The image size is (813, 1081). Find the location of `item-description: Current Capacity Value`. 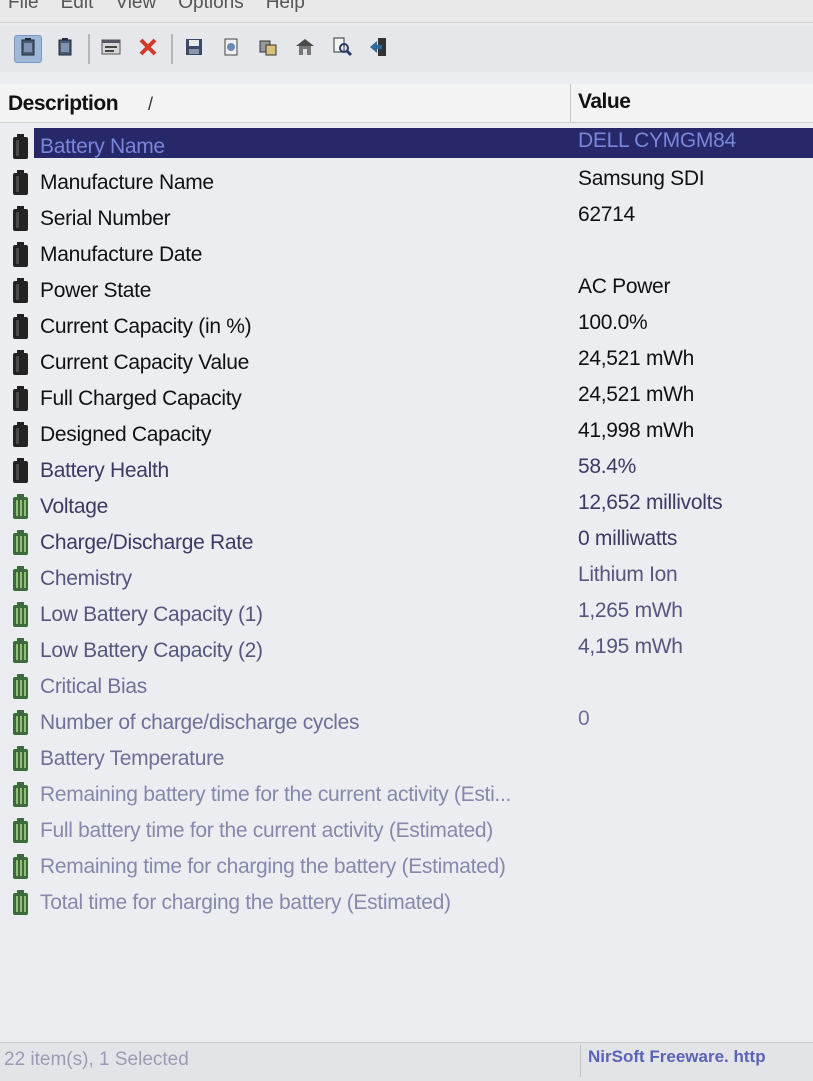

item-description: Current Capacity Value is located at coordinates (144, 362).